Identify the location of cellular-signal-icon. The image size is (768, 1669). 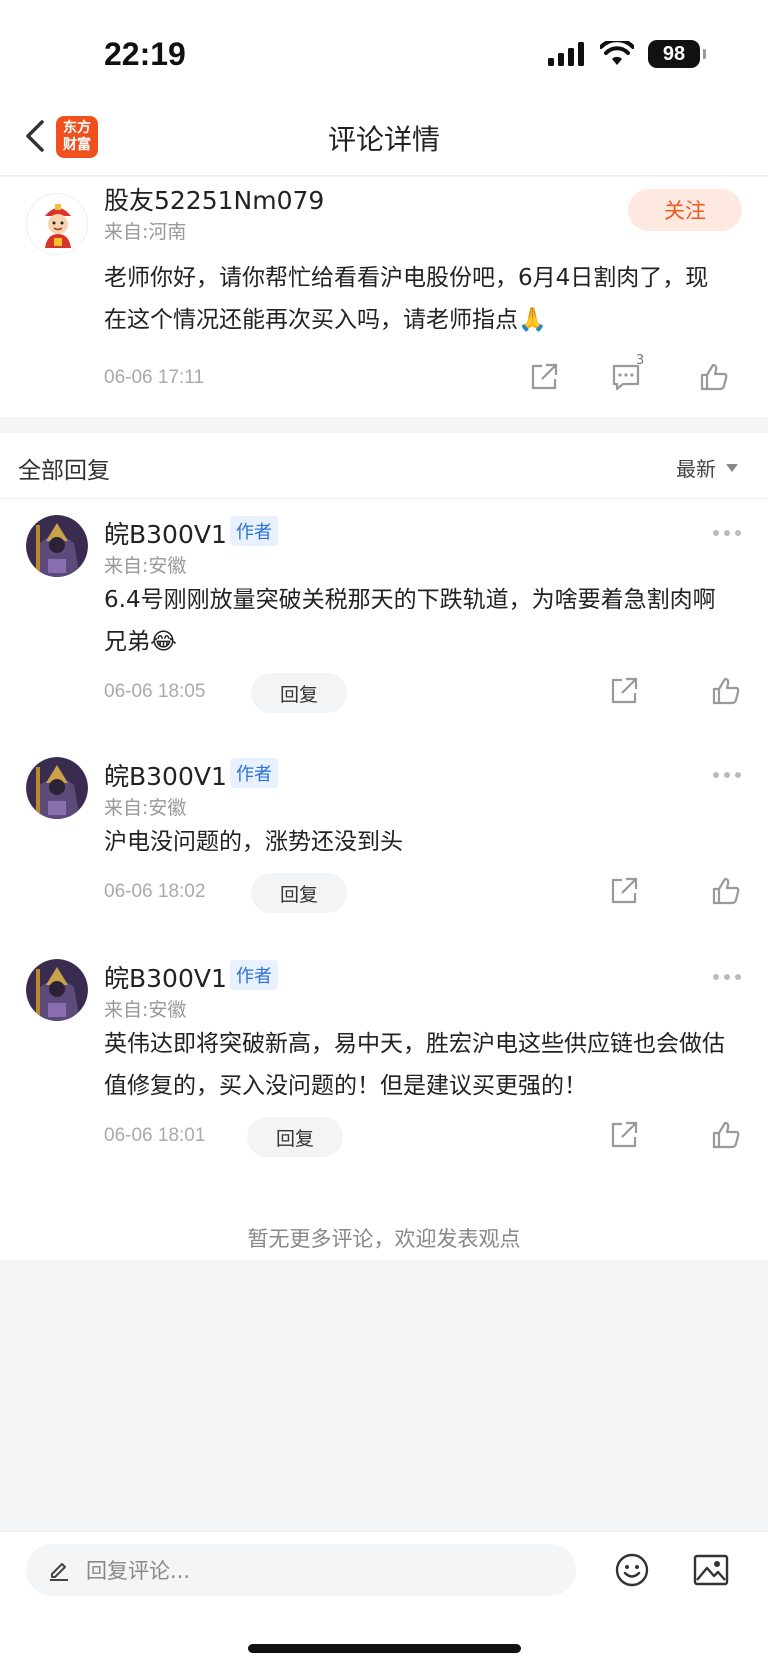
(566, 54).